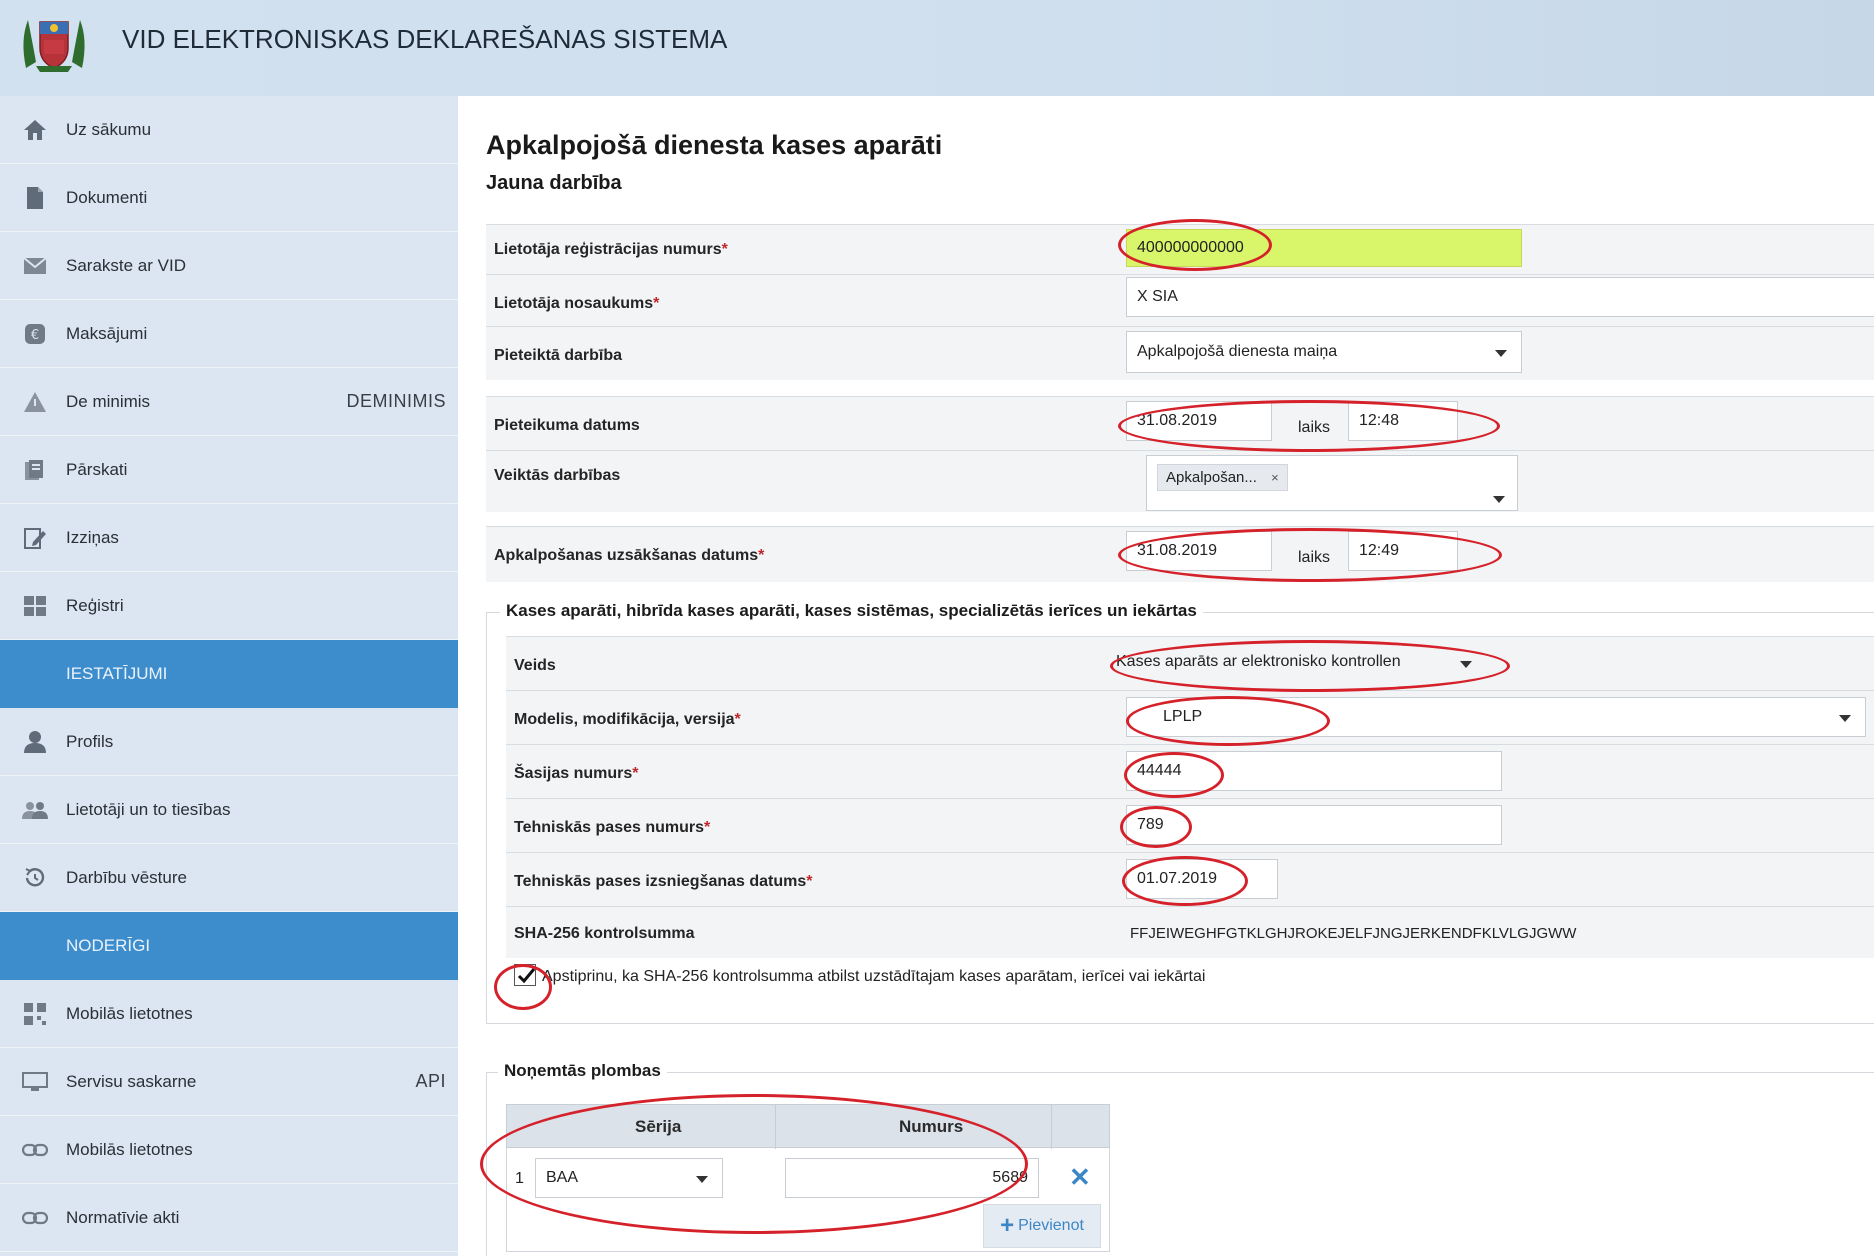  What do you see at coordinates (95, 605) in the screenshot?
I see `sidebar-item-label: Reģistri` at bounding box center [95, 605].